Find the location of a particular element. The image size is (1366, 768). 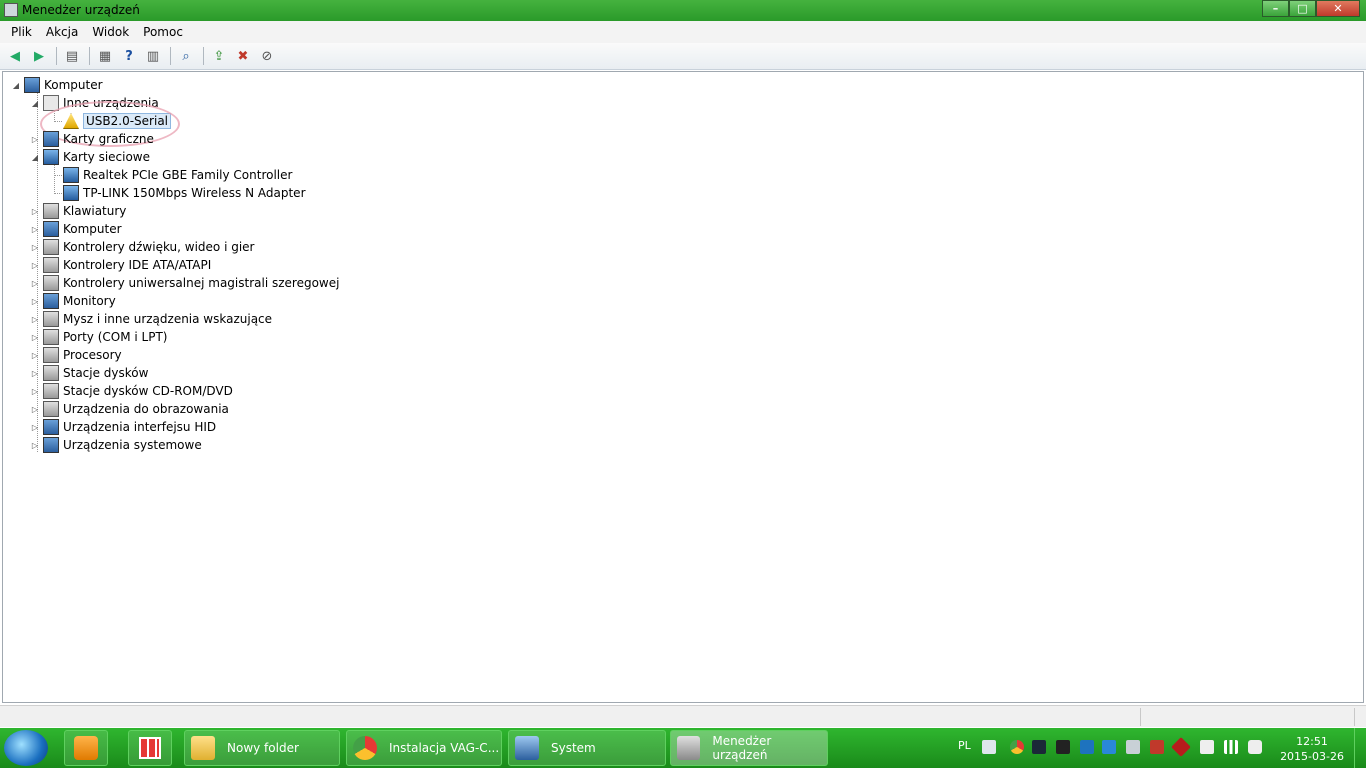

tree-category-system: ▷ Urządzenia systemowe is located at coordinates (116, 445).